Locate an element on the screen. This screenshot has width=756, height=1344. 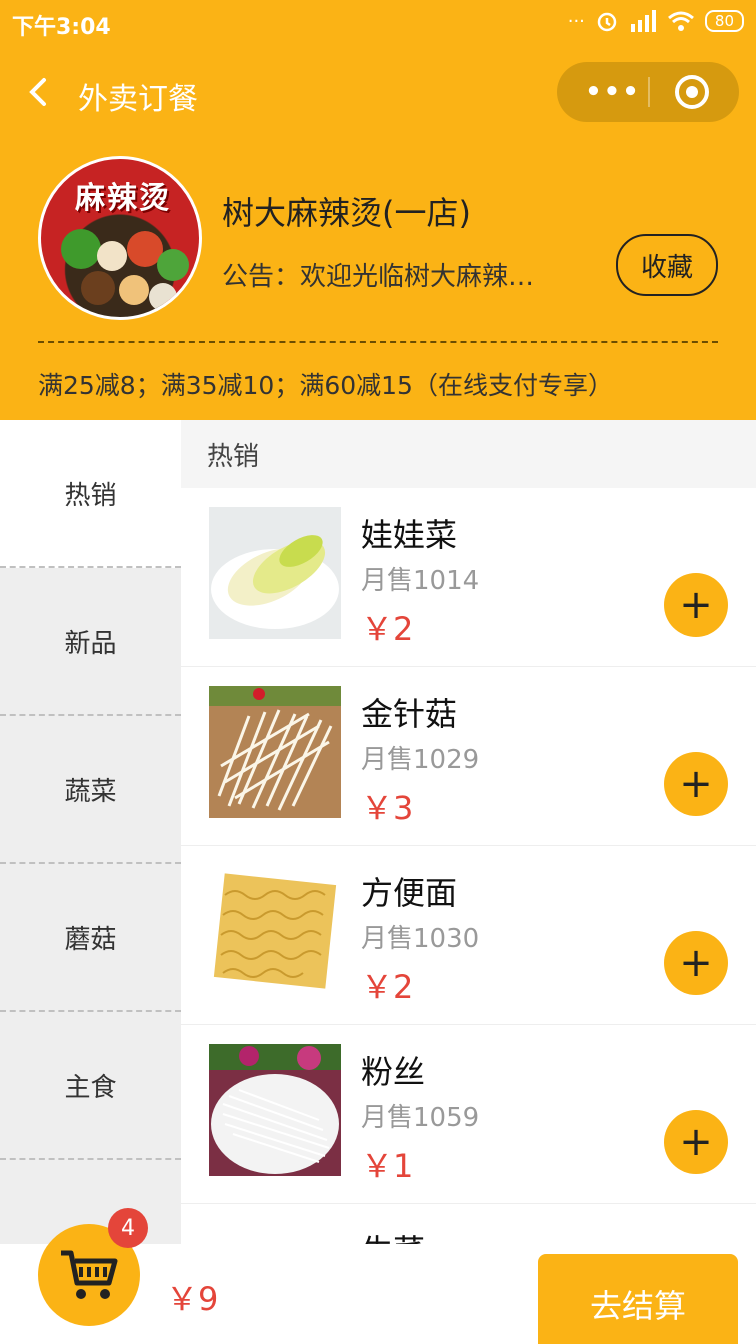
product-image-vermicelli is located at coordinates (275, 1110).